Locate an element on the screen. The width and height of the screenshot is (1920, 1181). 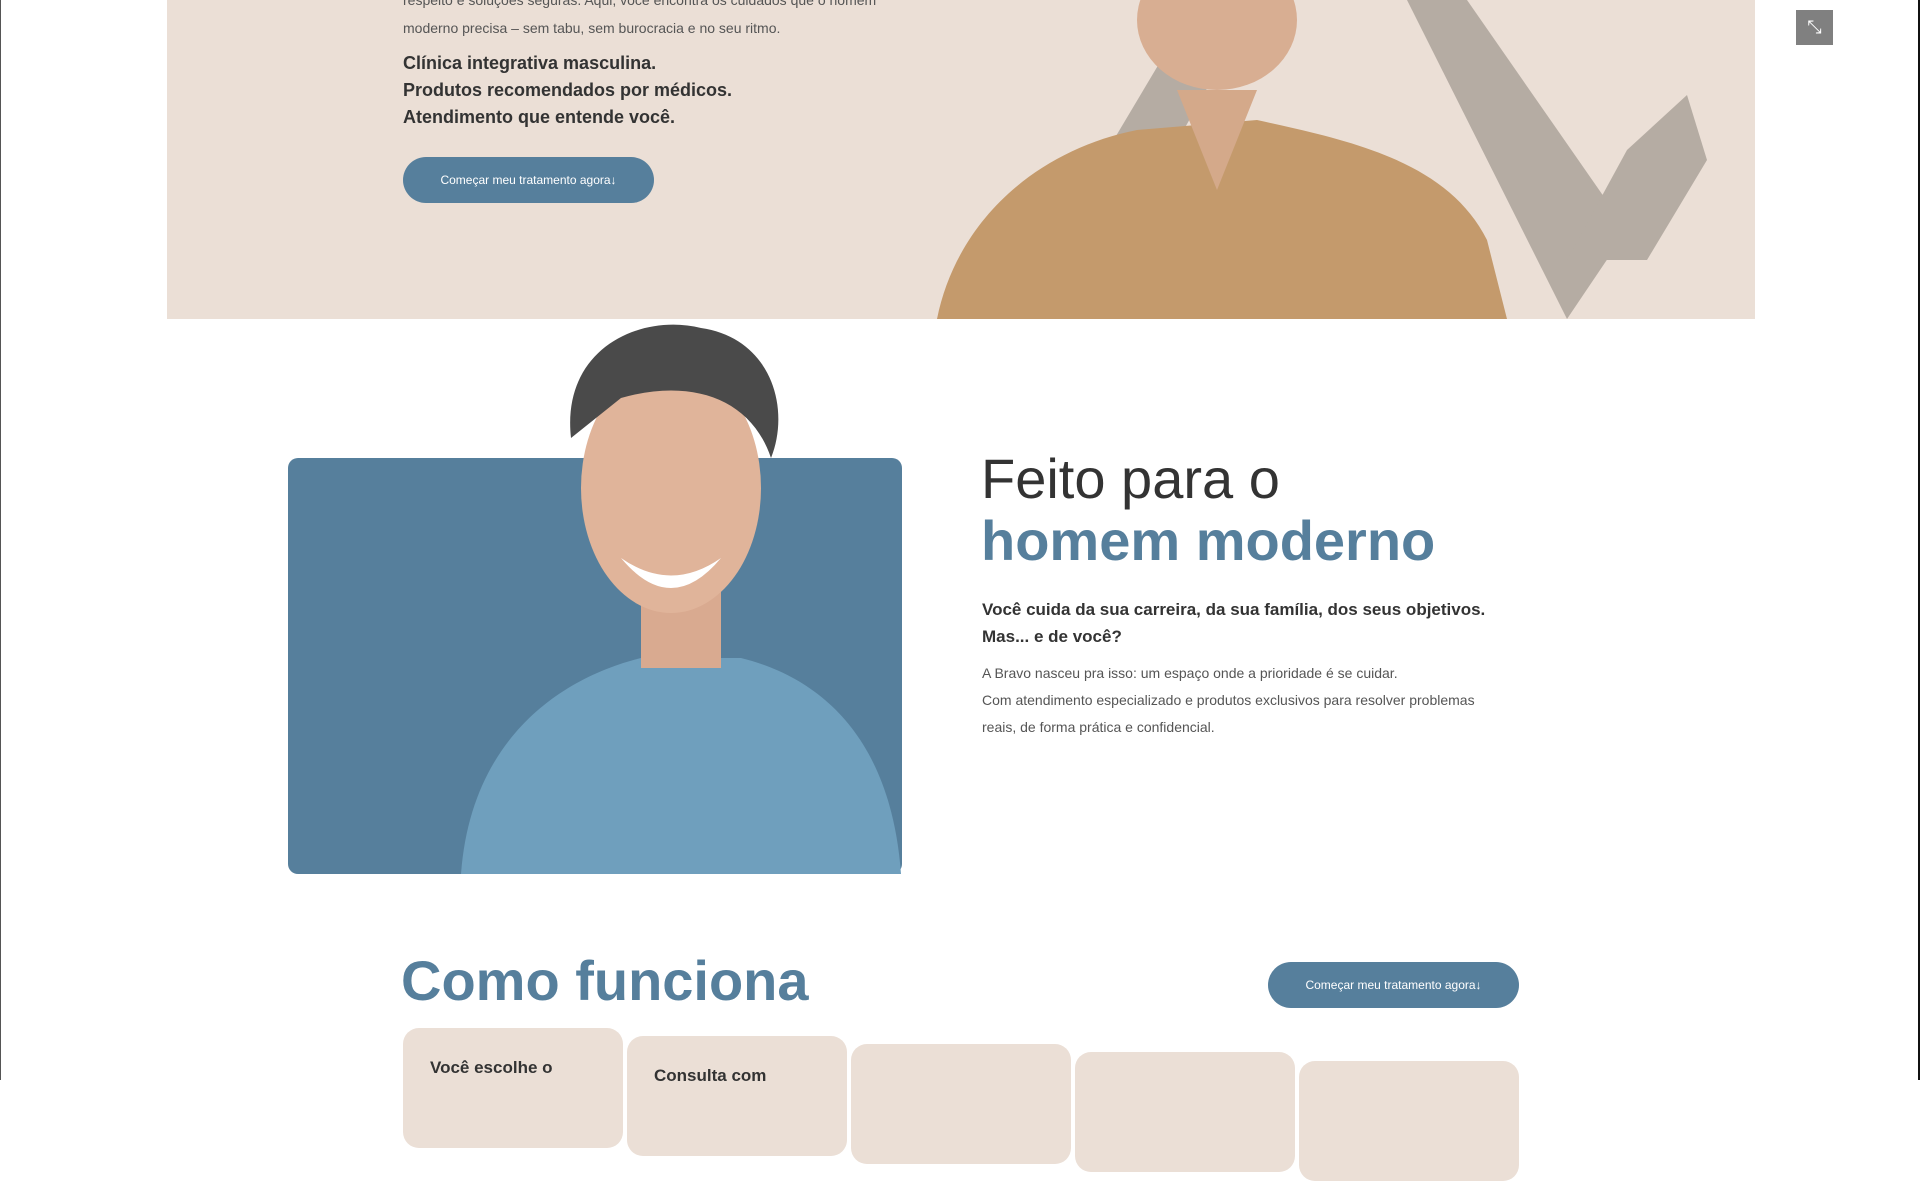
highlight: Clínica integrativa masculina. is located at coordinates (530, 63).